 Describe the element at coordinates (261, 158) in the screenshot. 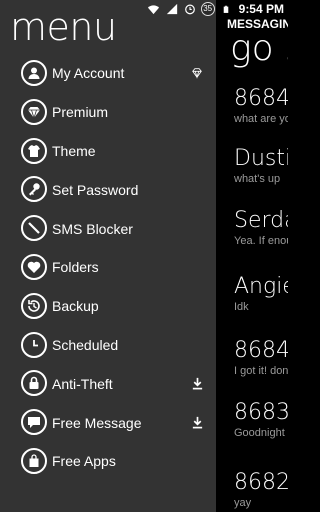

I see `conversation-name: Dustin` at that location.